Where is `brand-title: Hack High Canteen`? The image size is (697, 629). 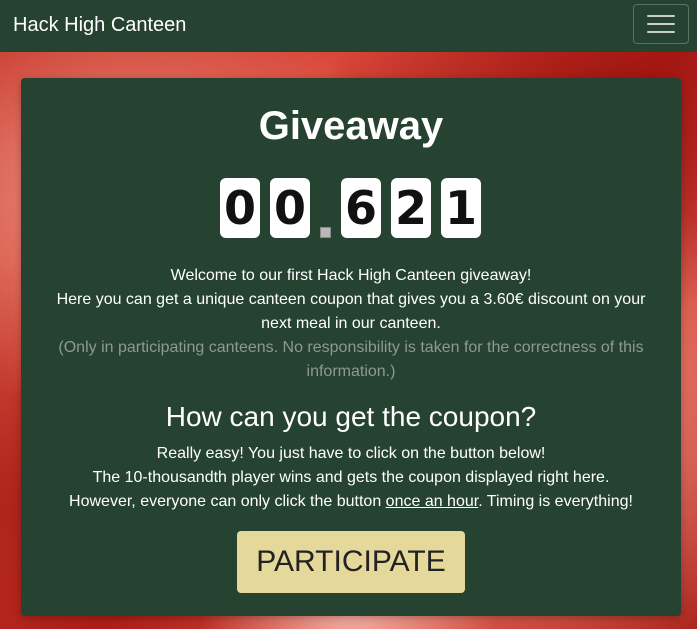
brand-title: Hack High Canteen is located at coordinates (99, 25).